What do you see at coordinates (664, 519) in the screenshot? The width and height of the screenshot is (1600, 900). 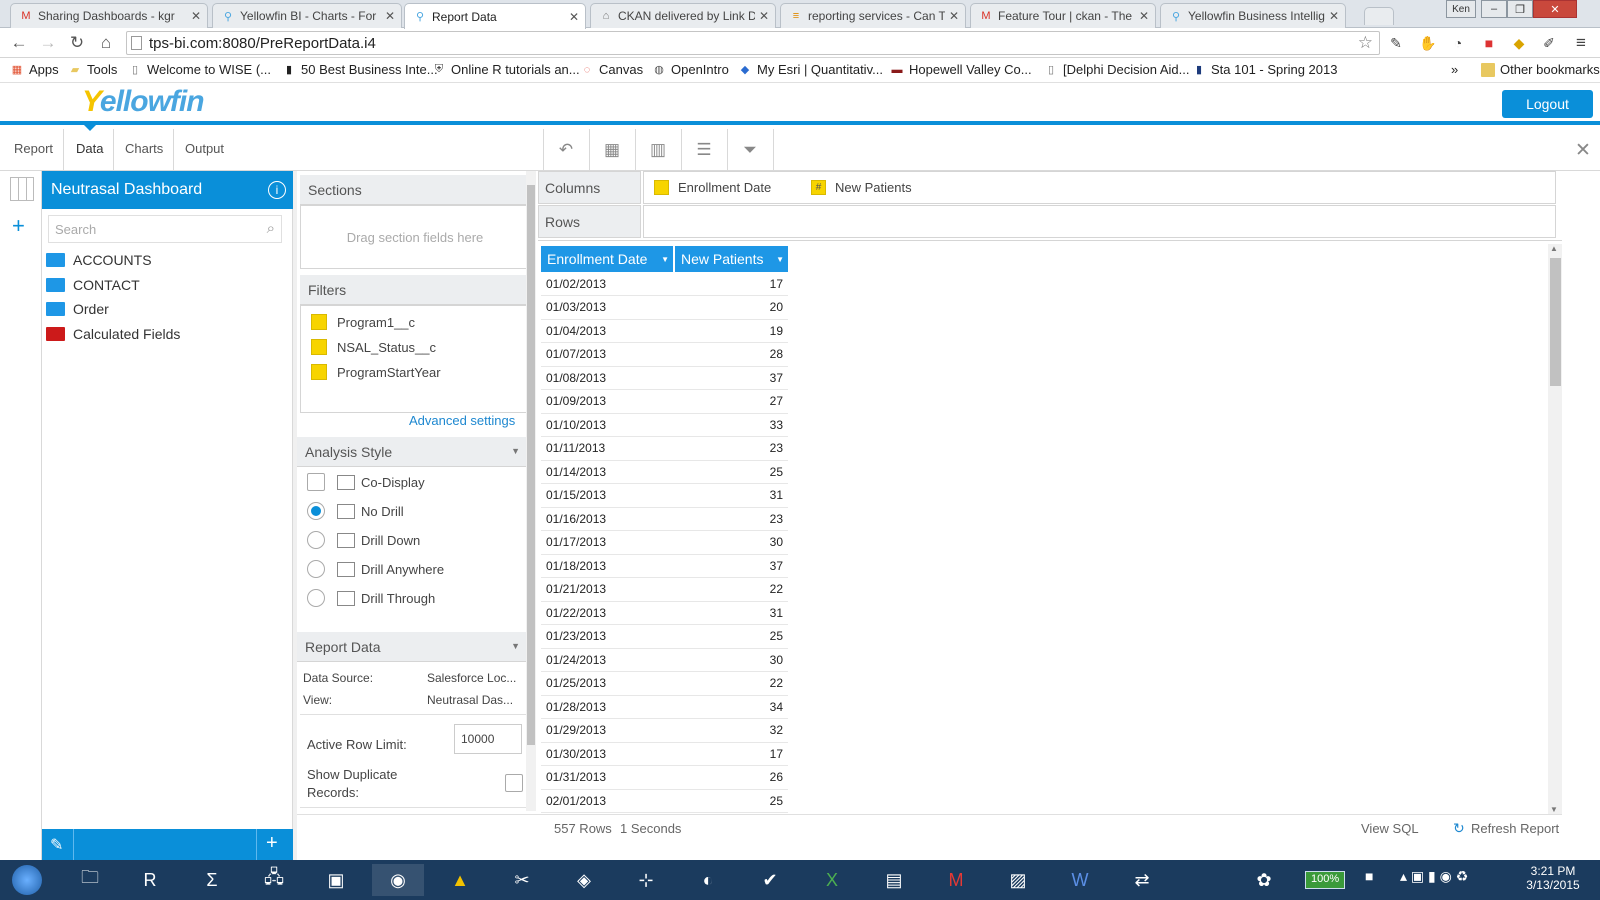 I see `table-row: 01/16/2013 23` at bounding box center [664, 519].